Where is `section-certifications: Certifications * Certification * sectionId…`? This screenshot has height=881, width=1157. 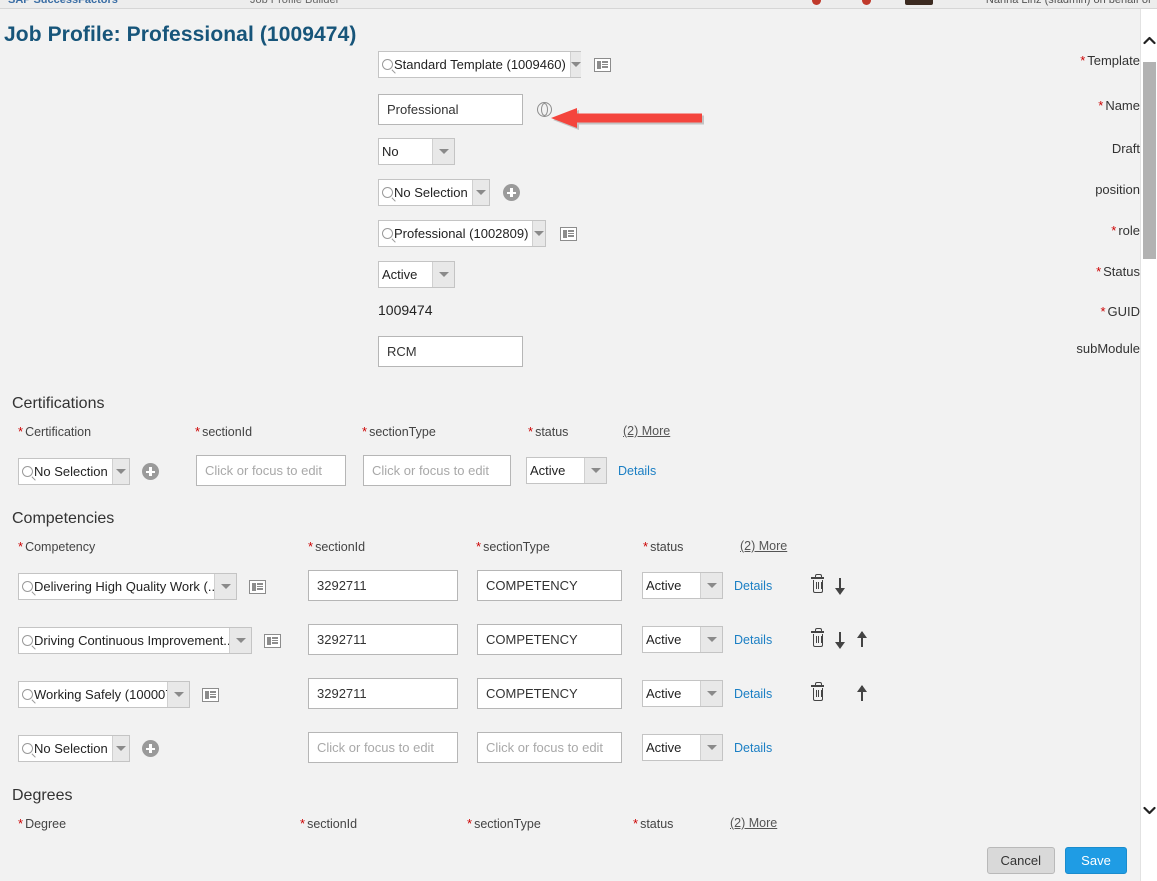 section-certifications: Certifications * Certification * sectionId… is located at coordinates (570, 447).